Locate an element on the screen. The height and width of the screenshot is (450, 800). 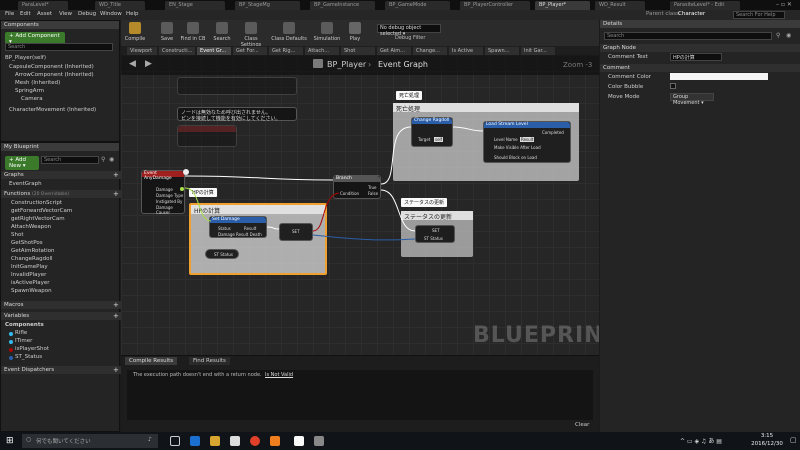
tab-bp-player: BP_Player* is located at coordinates (562, 5).